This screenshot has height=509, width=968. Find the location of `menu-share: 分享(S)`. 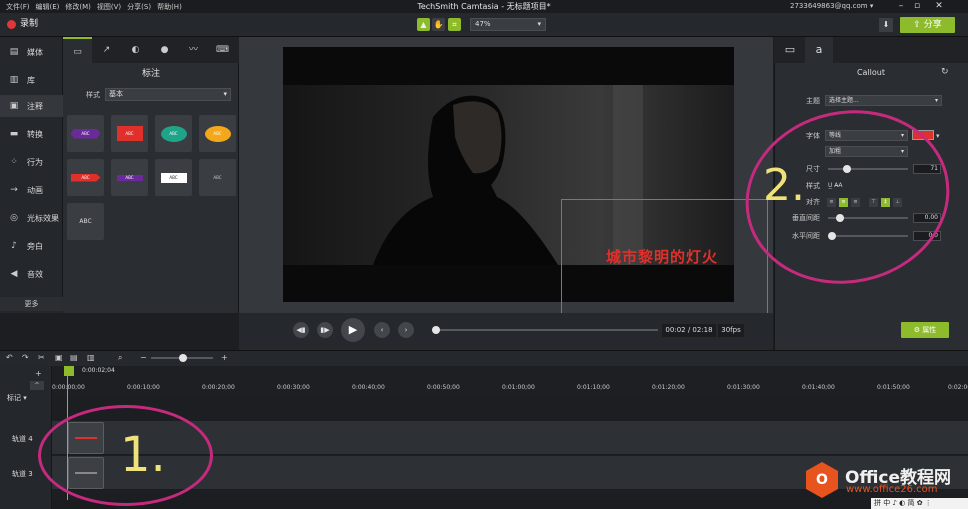

menu-share: 分享(S) is located at coordinates (139, 7).